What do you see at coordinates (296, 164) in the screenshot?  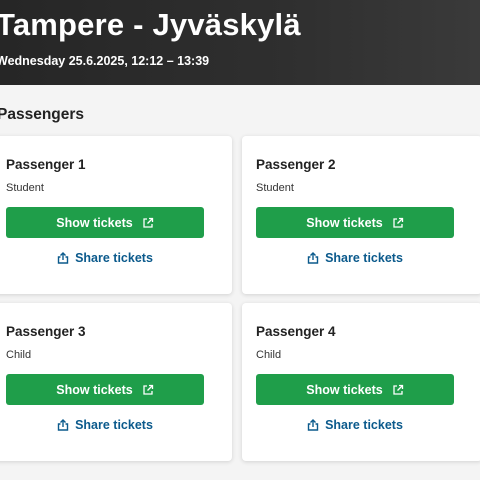 I see `passenger-name: Passenger 2` at bounding box center [296, 164].